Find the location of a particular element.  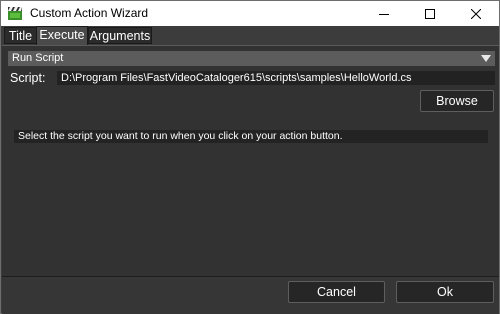

chevron-down-icon is located at coordinates (486, 58).